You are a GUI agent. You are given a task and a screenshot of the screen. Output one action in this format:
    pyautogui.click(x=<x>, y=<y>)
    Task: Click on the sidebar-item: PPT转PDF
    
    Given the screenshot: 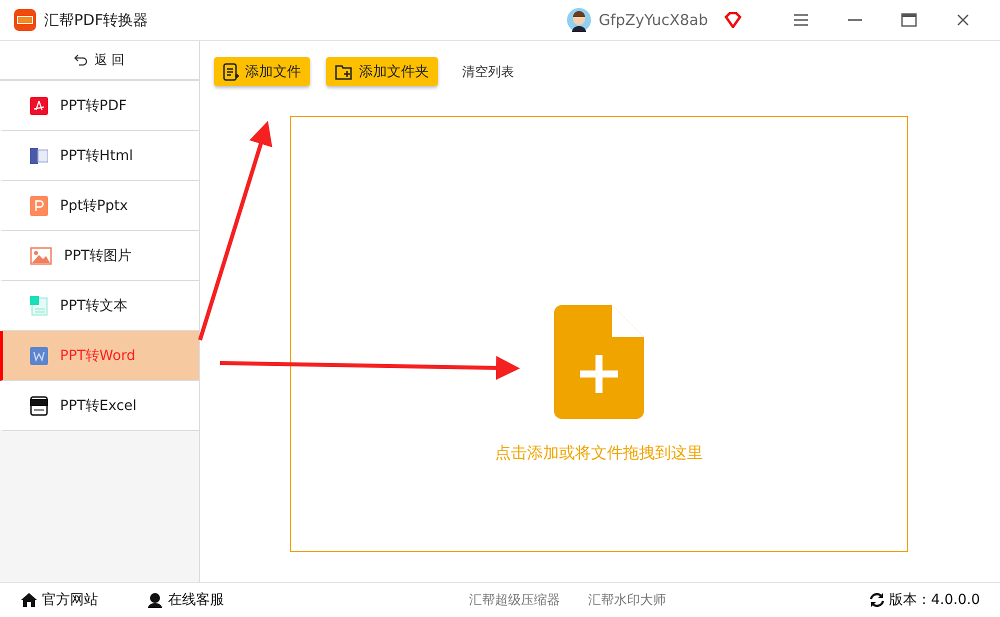 What is the action you would take?
    pyautogui.click(x=99, y=106)
    